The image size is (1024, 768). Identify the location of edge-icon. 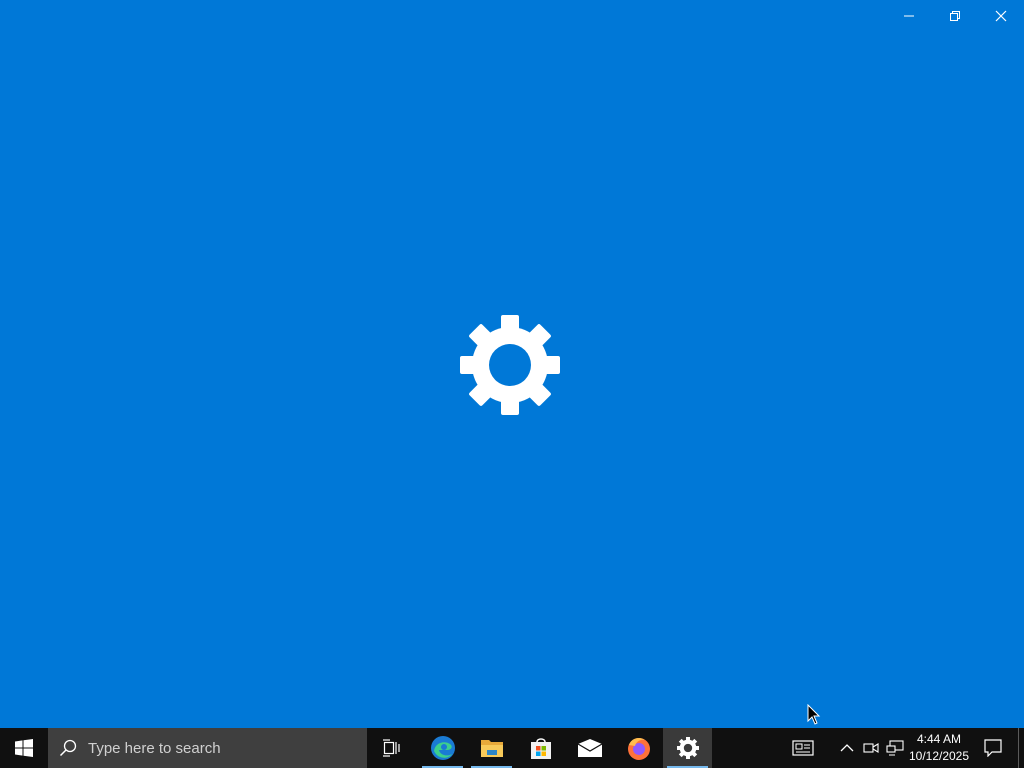
(442, 748).